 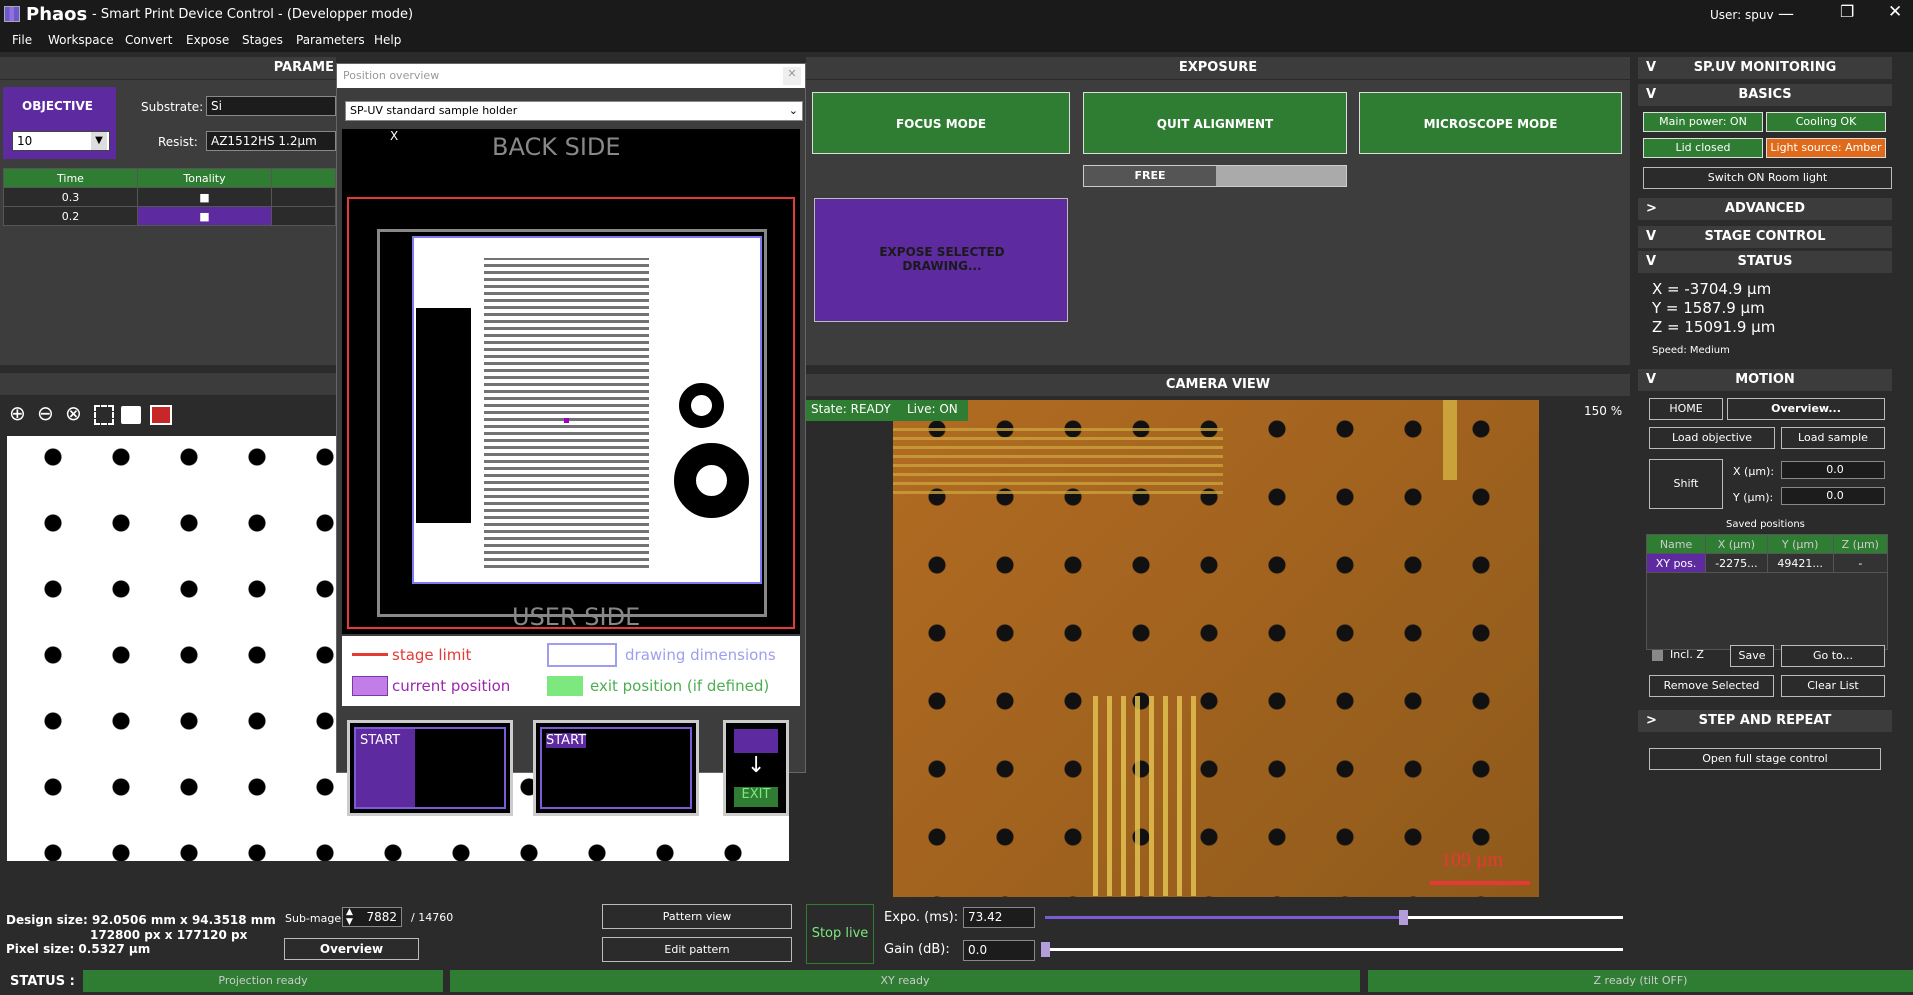 What do you see at coordinates (1765, 721) in the screenshot?
I see `step-repeat-header: > STEP AND REPEAT` at bounding box center [1765, 721].